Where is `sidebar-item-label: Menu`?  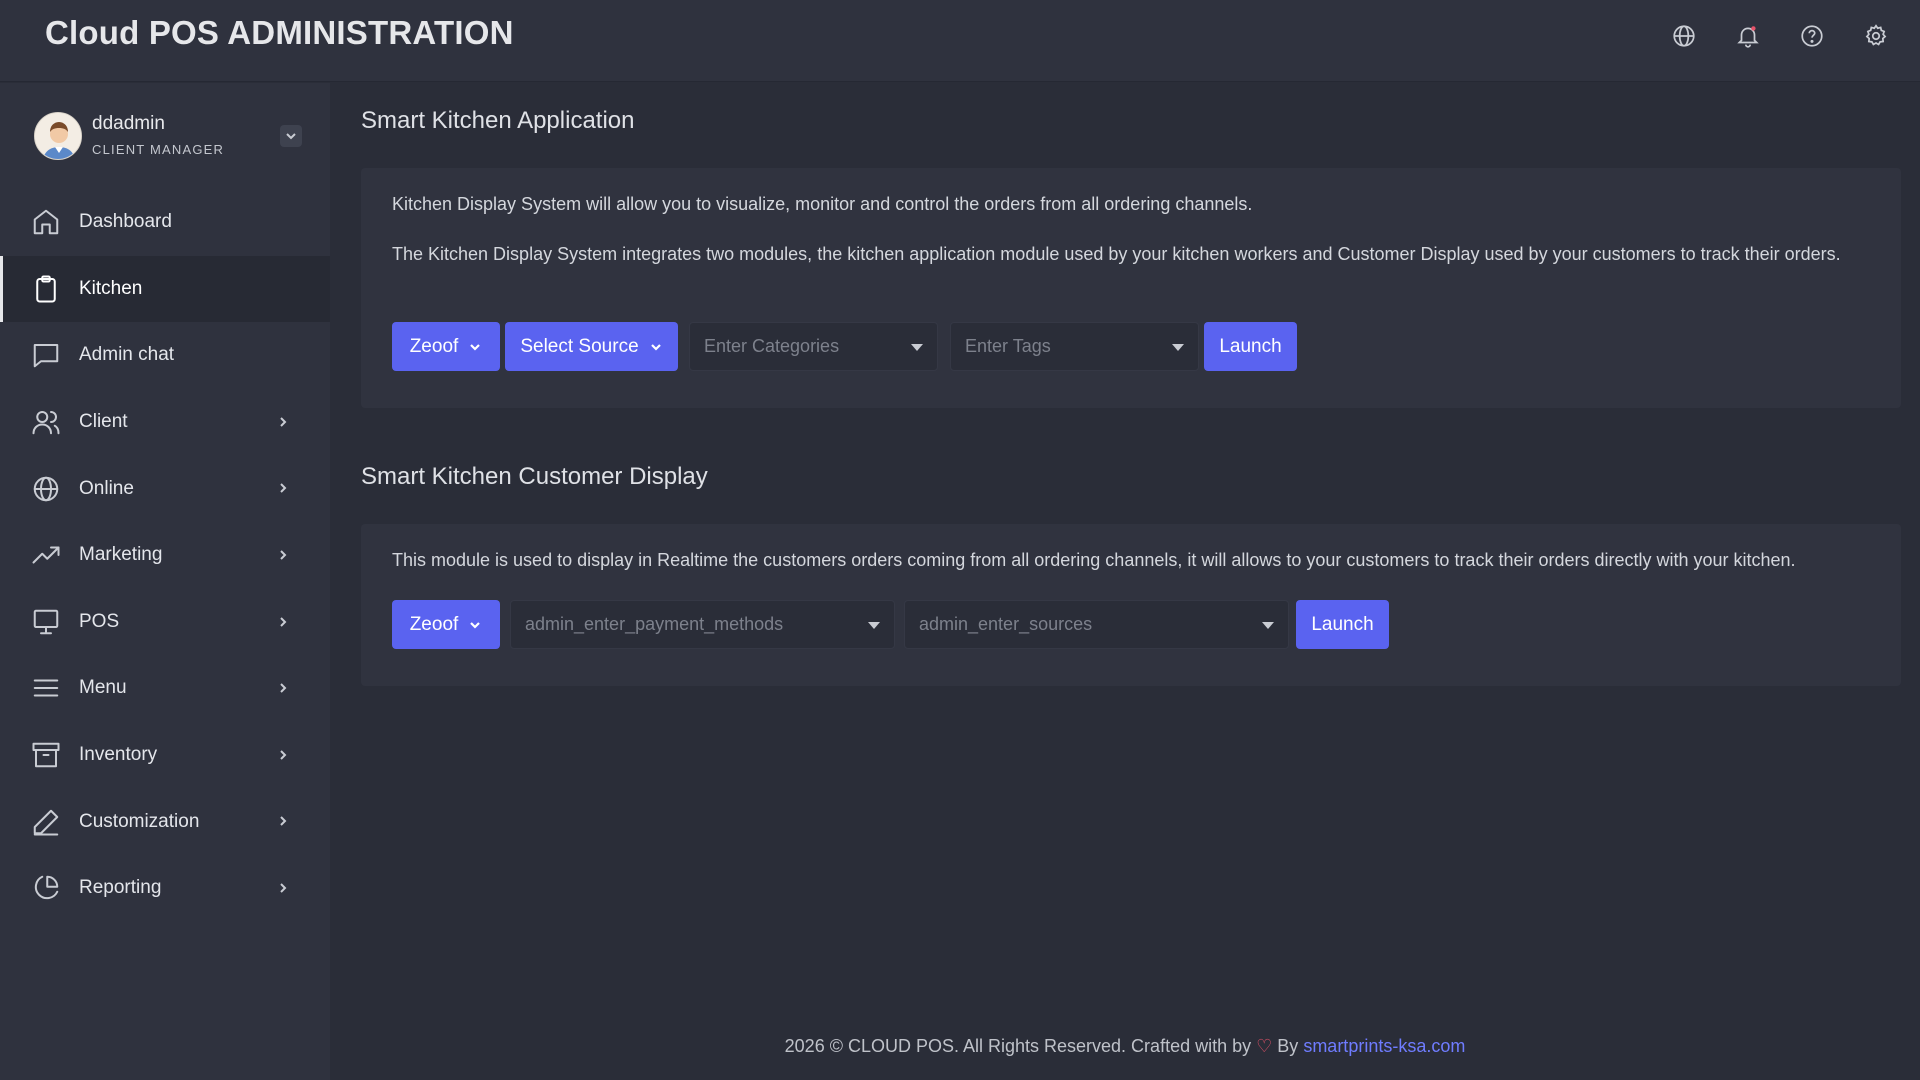
sidebar-item-label: Menu is located at coordinates (103, 688).